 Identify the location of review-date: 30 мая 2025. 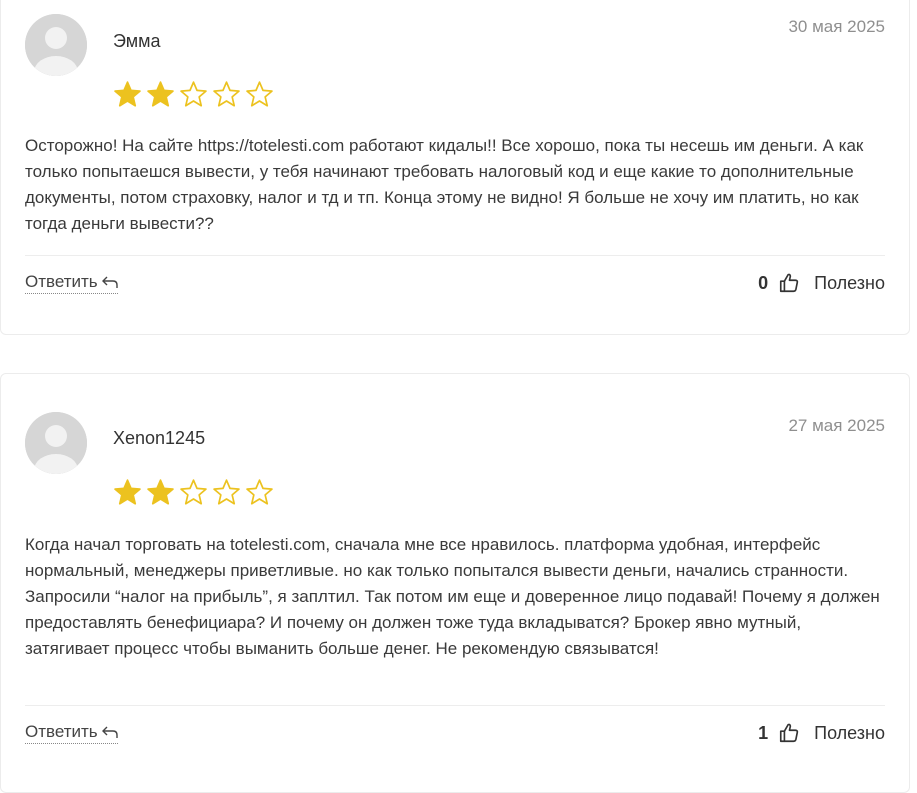
(836, 26).